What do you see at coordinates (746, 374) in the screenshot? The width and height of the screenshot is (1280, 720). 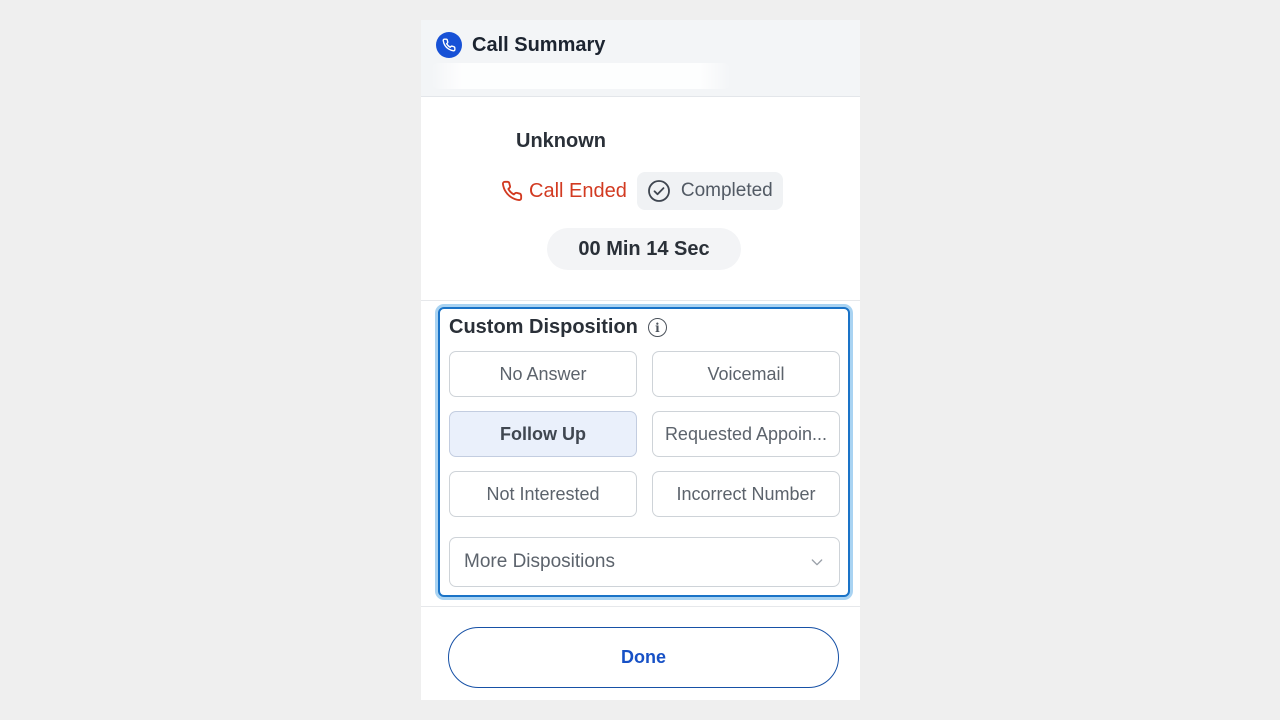 I see `disposition-voicemail: Voicemail` at bounding box center [746, 374].